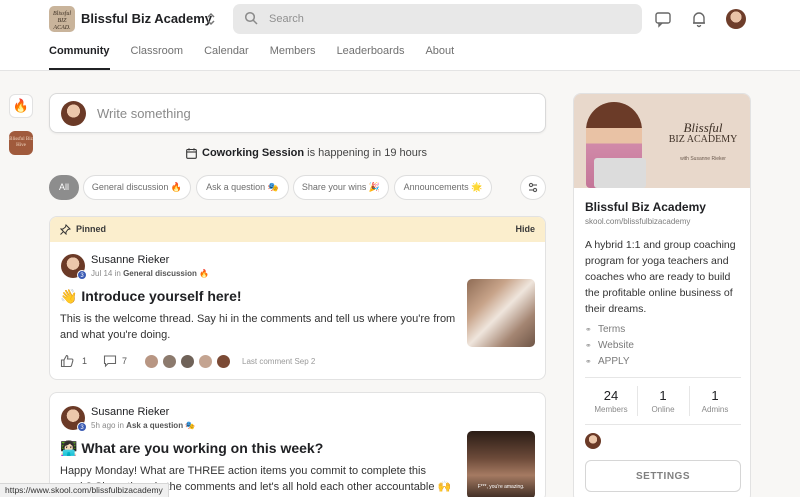 The height and width of the screenshot is (497, 800). I want to click on stat-label: Online, so click(663, 409).